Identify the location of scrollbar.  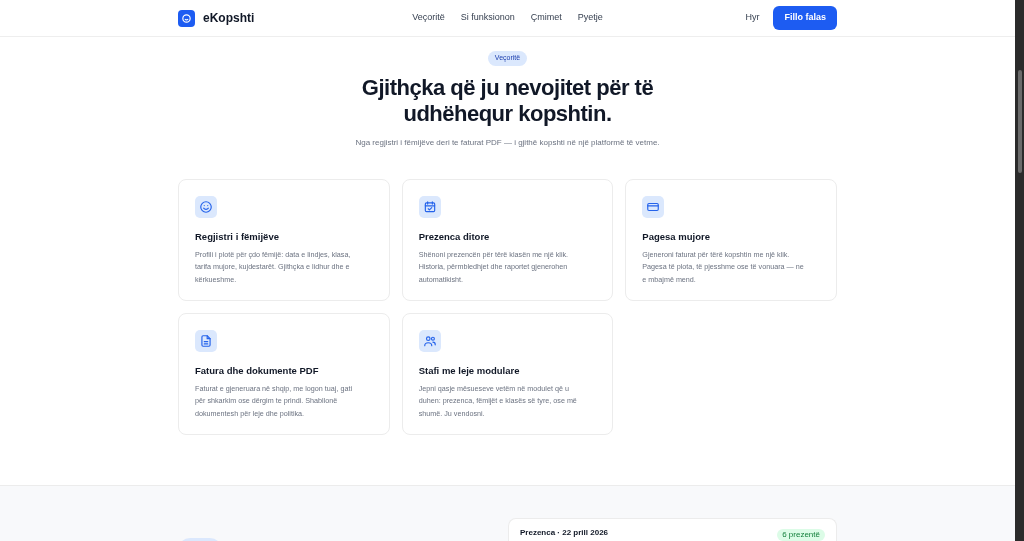
(1019, 270).